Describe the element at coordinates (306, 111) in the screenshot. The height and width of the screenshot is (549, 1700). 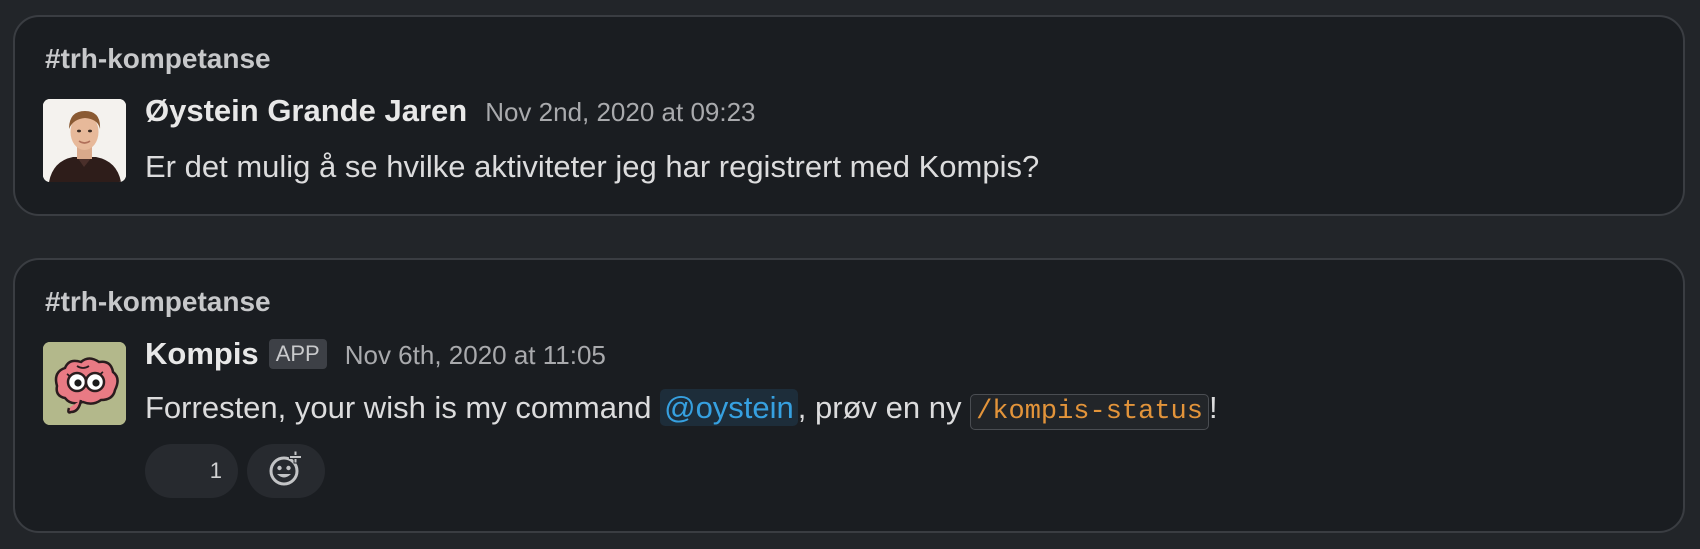
I see `sender-name: Øystein Grande Jaren` at that location.